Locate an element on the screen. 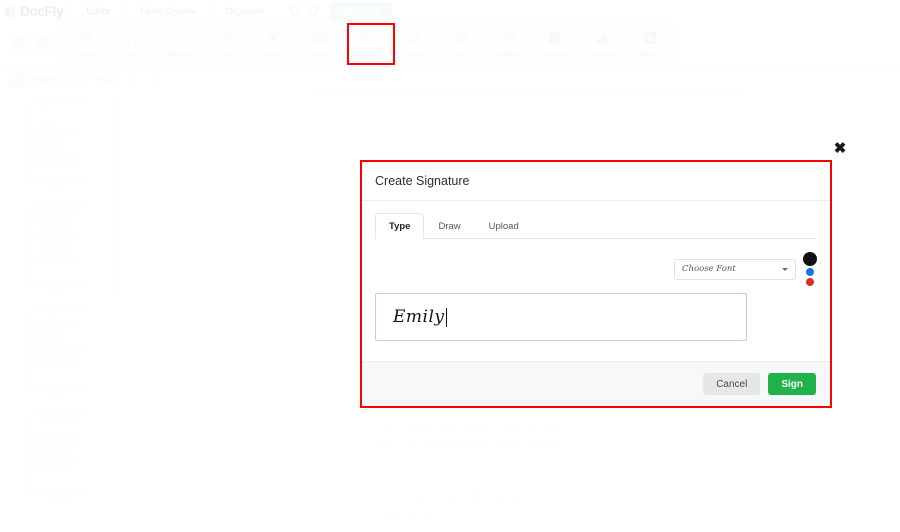 Image resolution: width=900 pixels, height=532 pixels. tool-shapes: Shapes is located at coordinates (602, 43).